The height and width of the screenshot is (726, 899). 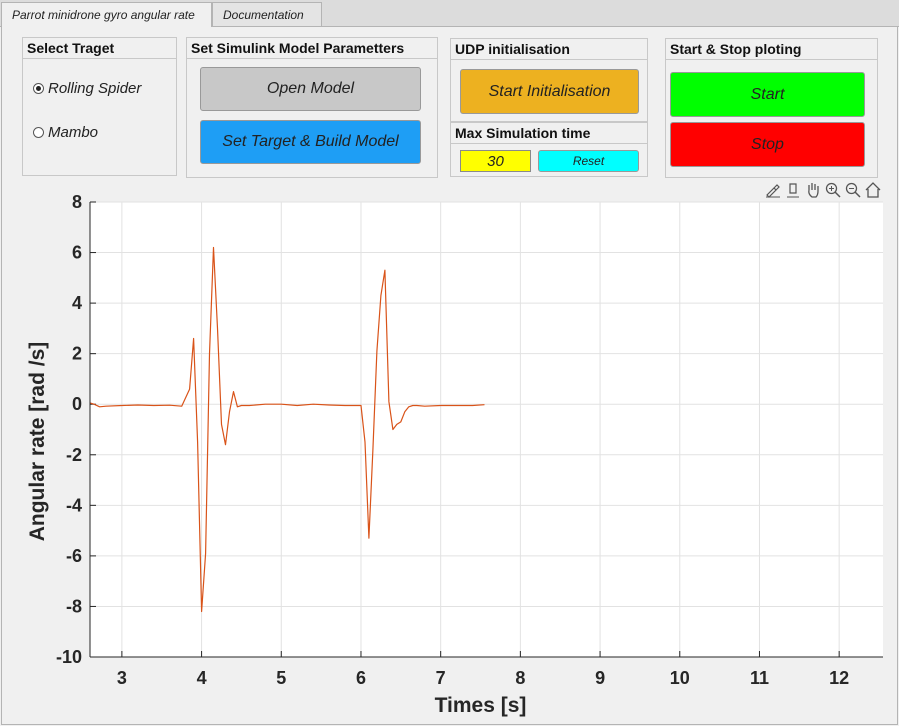 What do you see at coordinates (74, 505) in the screenshot?
I see `y-tick-label: -4` at bounding box center [74, 505].